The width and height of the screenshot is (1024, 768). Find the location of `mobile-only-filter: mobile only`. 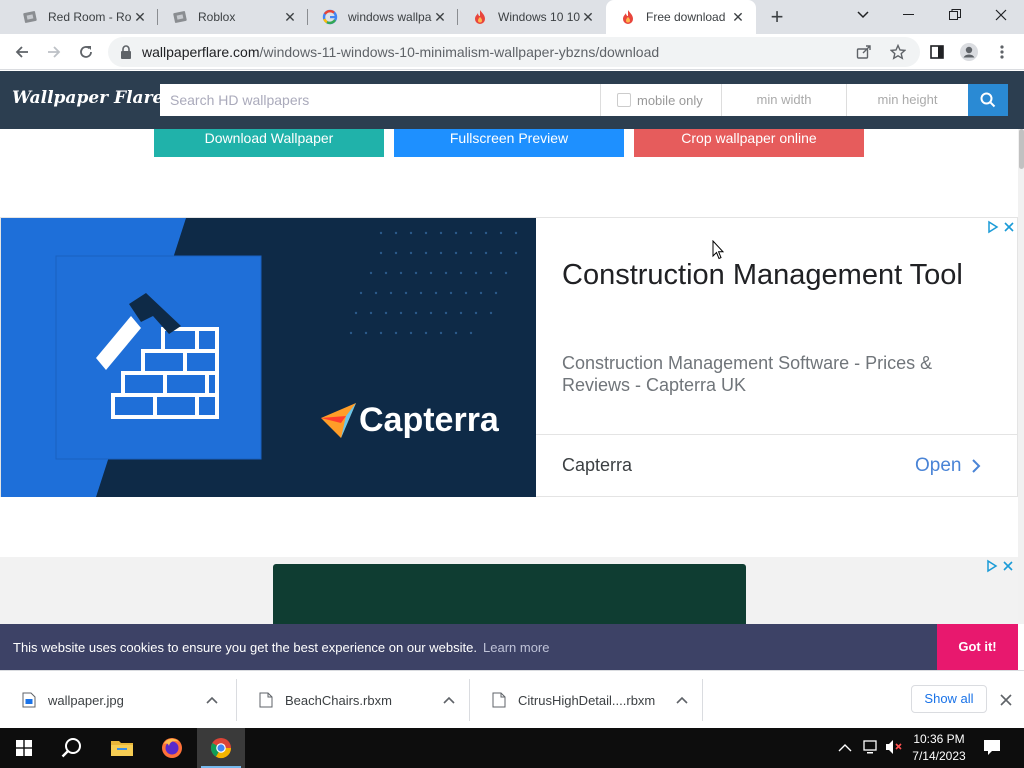

mobile-only-filter: mobile only is located at coordinates (661, 100).